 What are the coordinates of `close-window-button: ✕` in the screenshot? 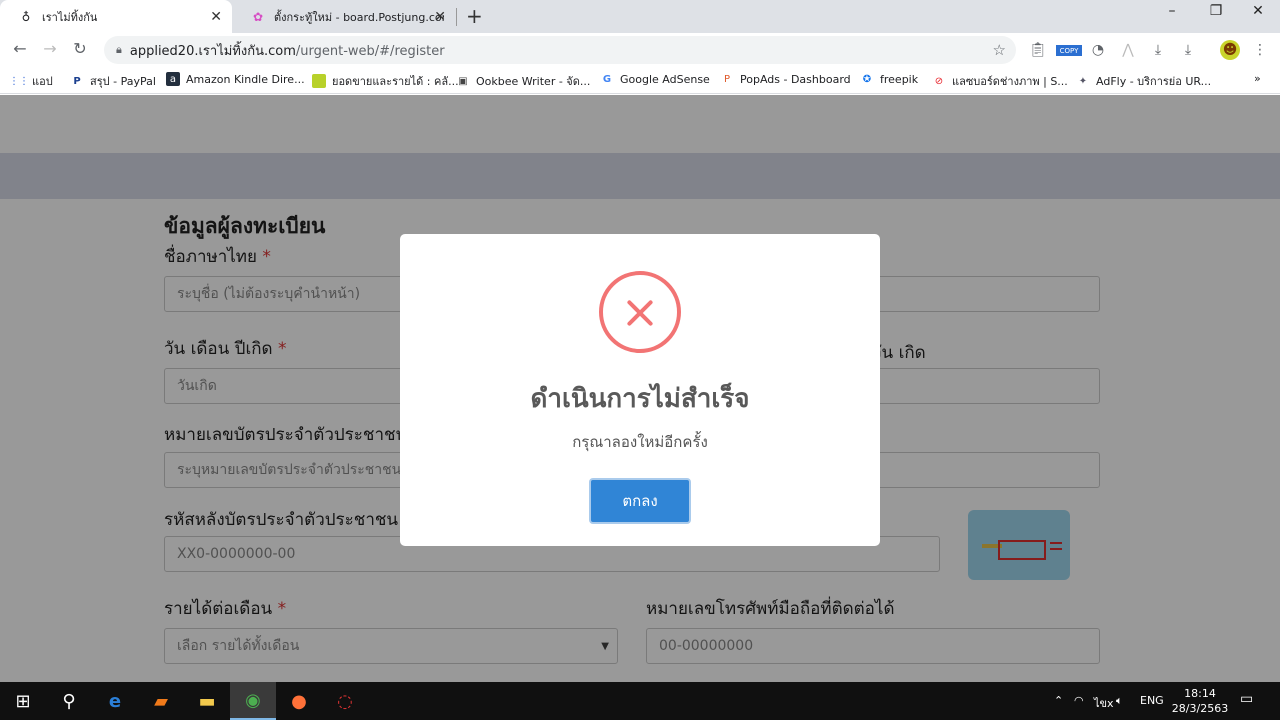 It's located at (1258, 11).